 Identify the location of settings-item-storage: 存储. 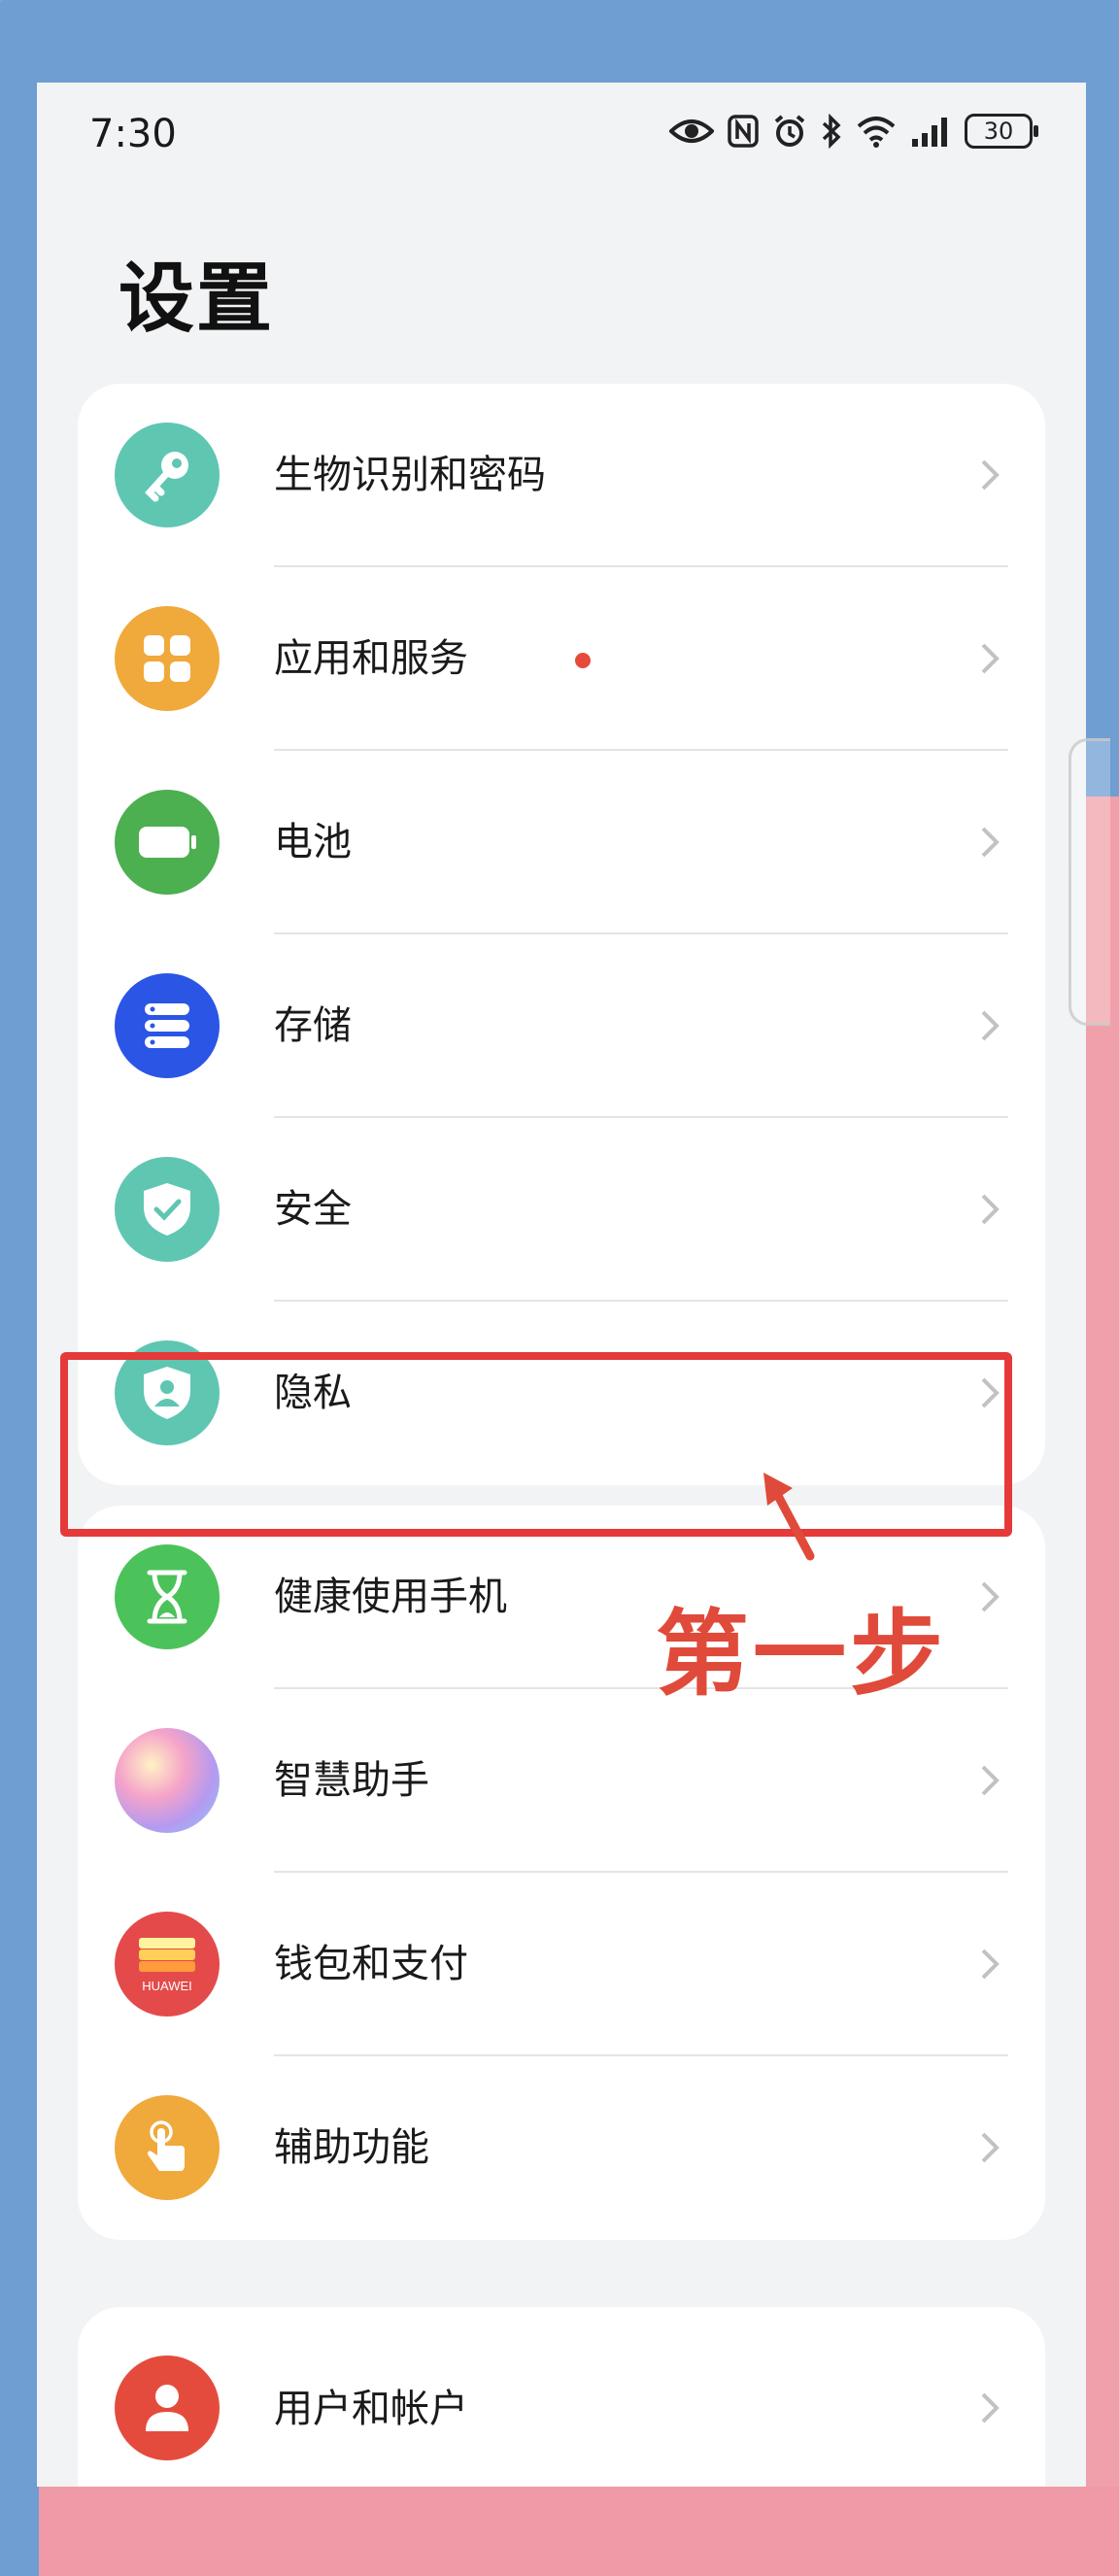
(561, 1026).